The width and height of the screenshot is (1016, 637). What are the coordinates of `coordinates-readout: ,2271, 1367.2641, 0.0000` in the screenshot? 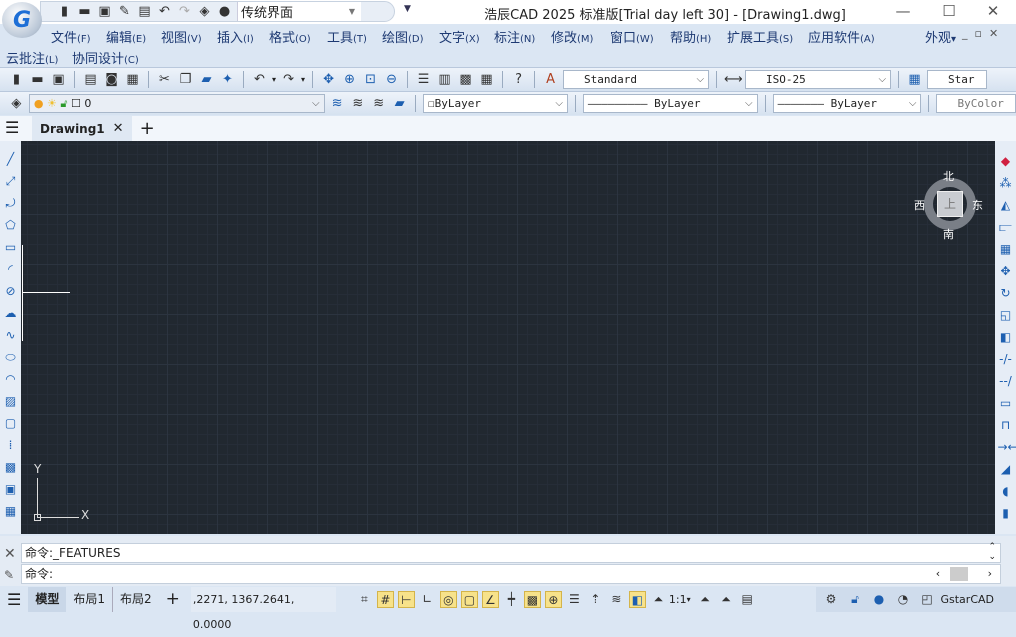 It's located at (263, 609).